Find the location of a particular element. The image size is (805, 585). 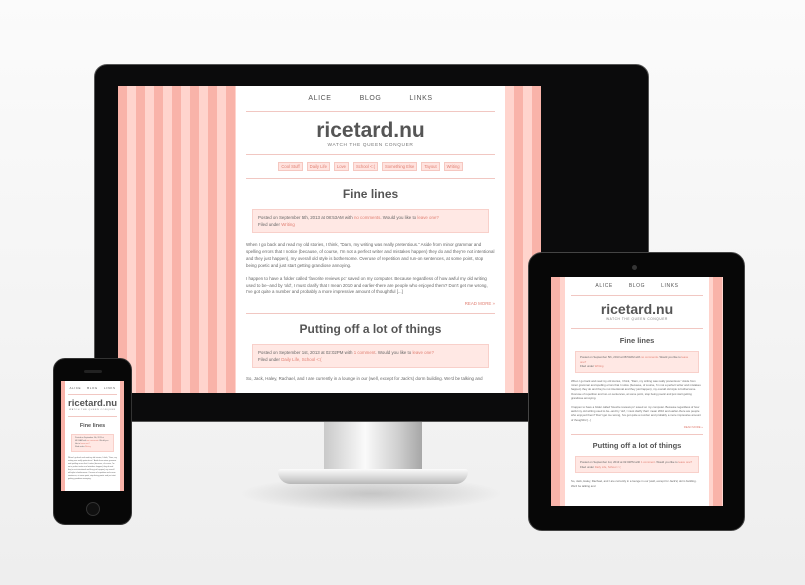

category-cool-stuff: Cool Stuff is located at coordinates (290, 166).